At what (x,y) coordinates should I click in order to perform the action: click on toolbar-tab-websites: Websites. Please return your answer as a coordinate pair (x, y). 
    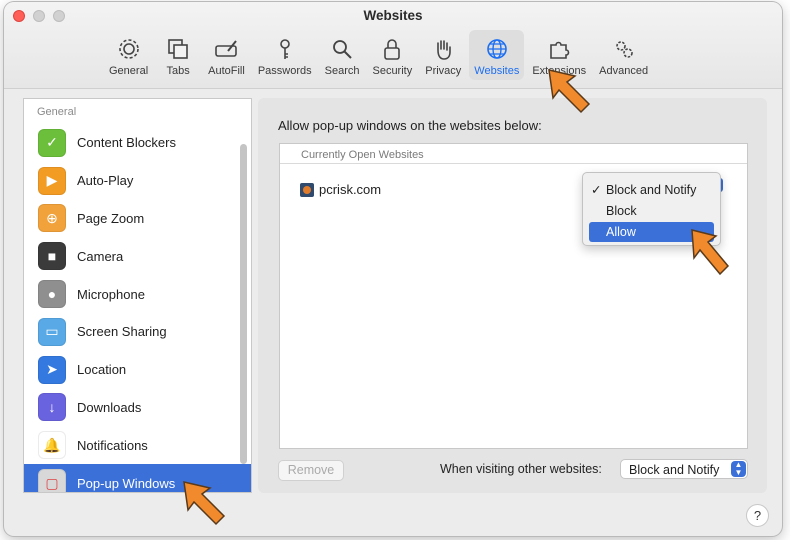
    Looking at the image, I should click on (497, 55).